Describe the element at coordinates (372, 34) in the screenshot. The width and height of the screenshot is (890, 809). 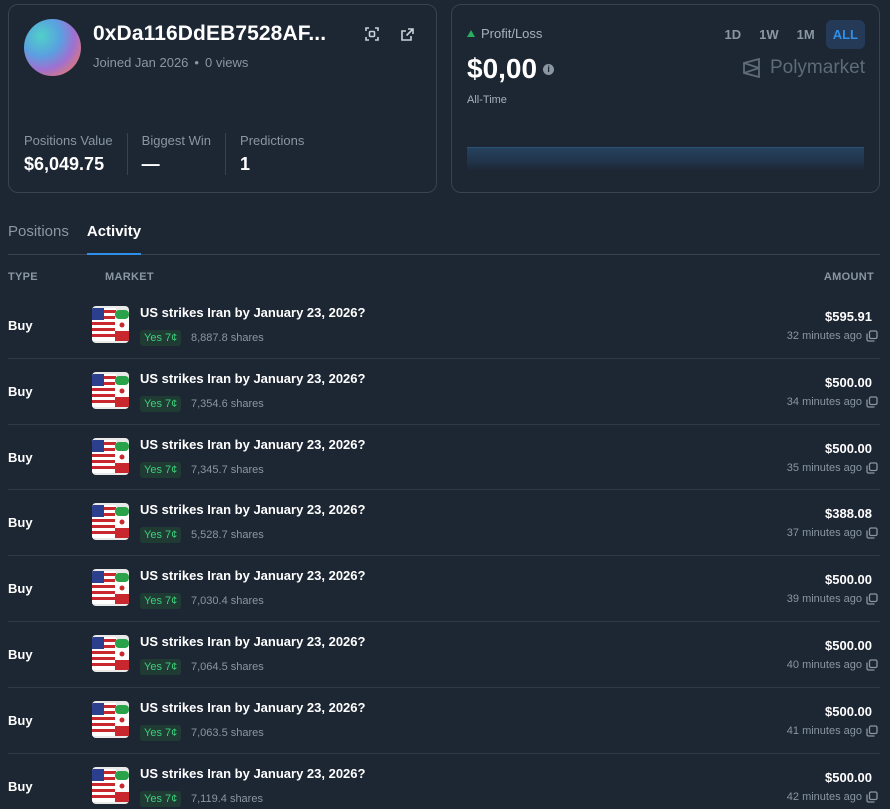
I see `qr-scan-icon` at that location.